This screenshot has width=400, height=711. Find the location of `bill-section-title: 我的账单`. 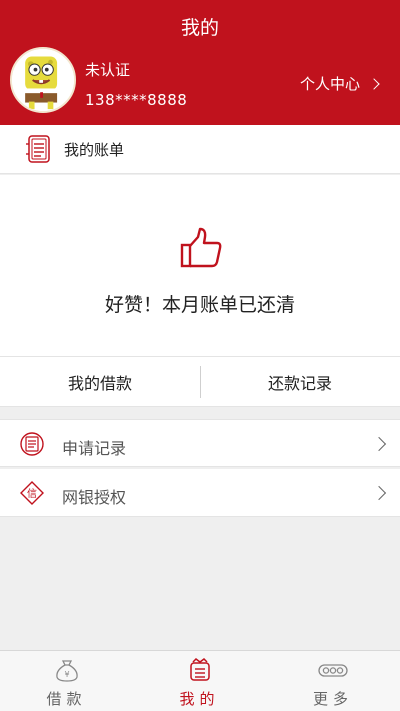

bill-section-title: 我的账单 is located at coordinates (94, 150).